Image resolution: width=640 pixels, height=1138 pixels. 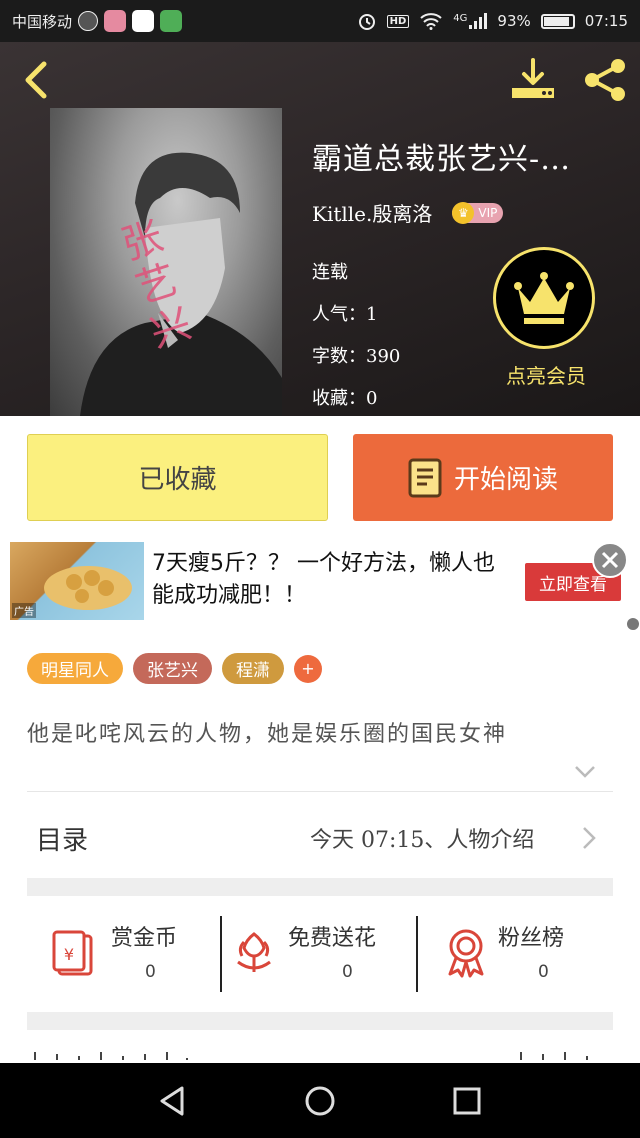 I want to click on collected-label: 已收藏, so click(x=177, y=480).